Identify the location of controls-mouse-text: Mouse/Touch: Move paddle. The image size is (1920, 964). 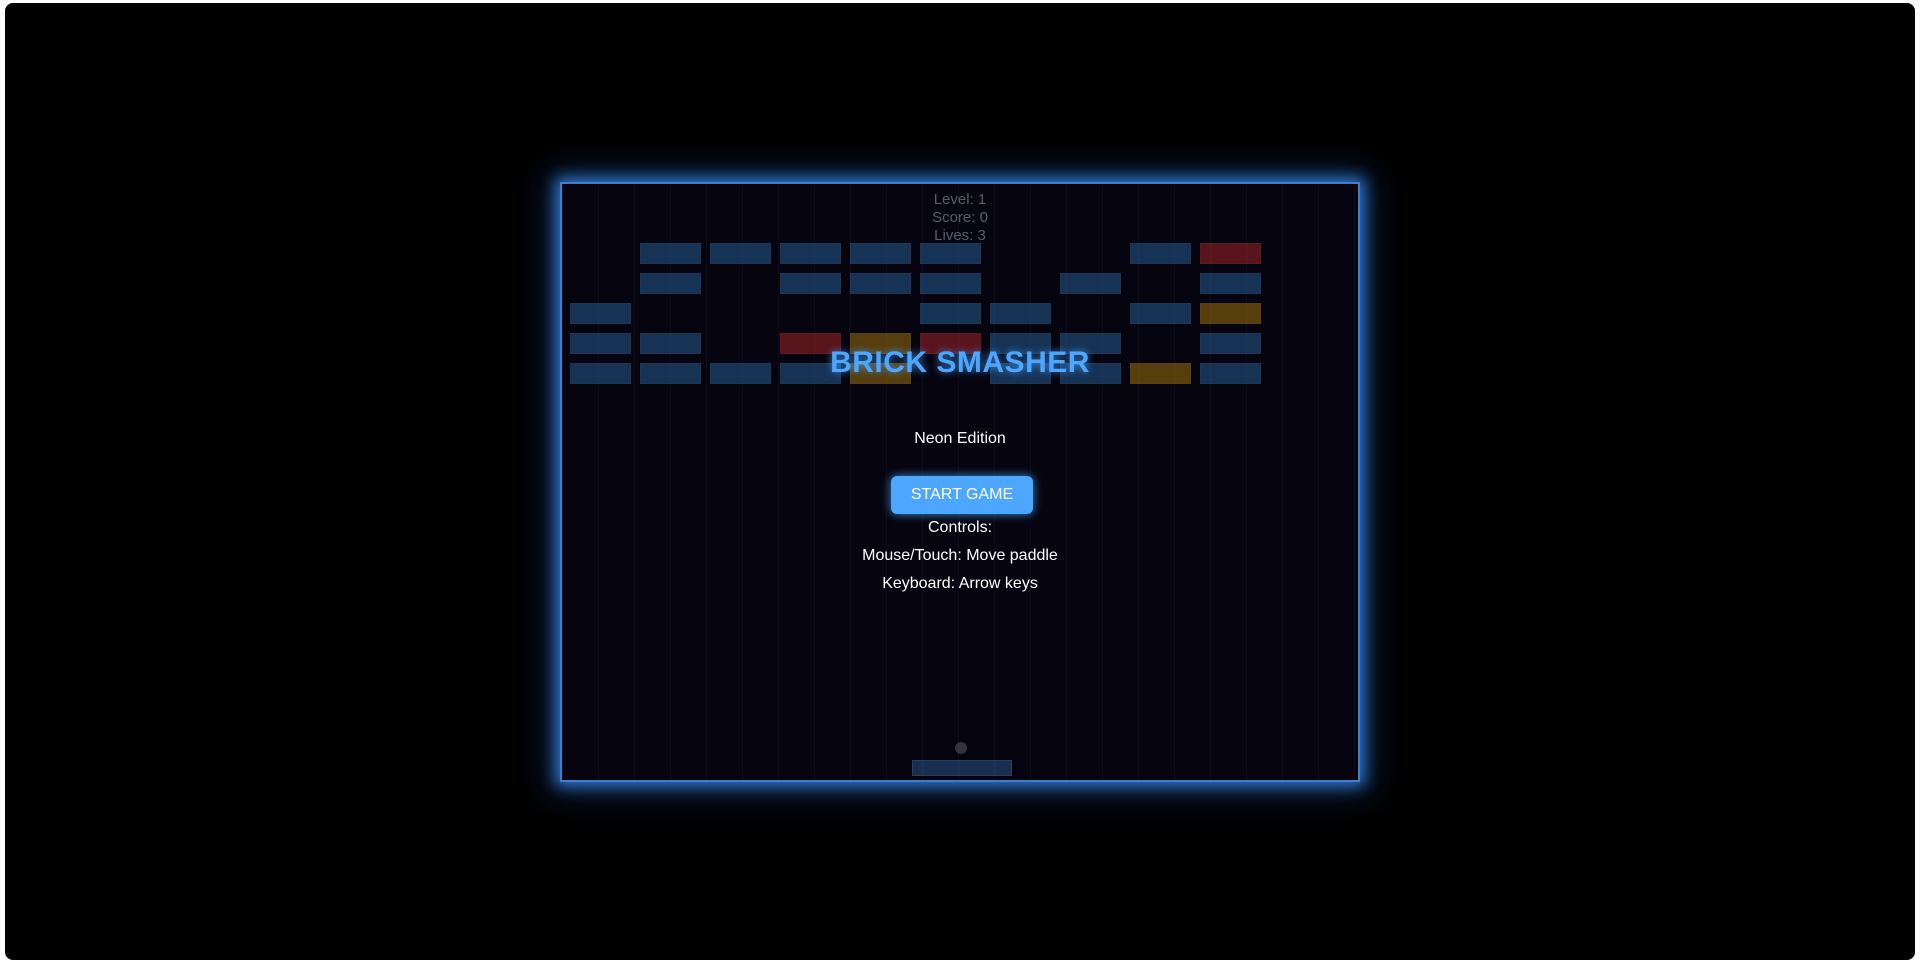
(960, 555).